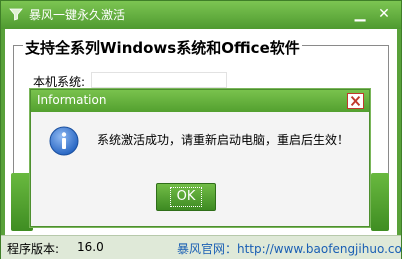 This screenshot has height=259, width=402. I want to click on dialog-close-icon, so click(355, 101).